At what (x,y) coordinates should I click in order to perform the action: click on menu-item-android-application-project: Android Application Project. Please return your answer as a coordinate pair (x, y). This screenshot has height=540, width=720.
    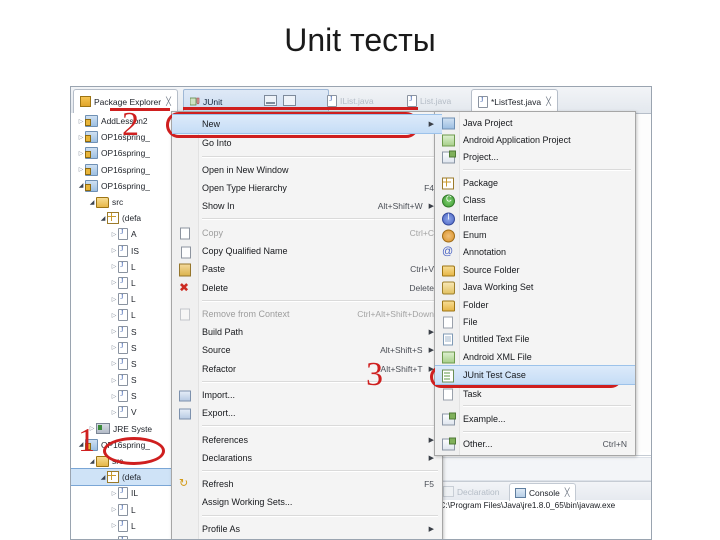
    Looking at the image, I should click on (535, 139).